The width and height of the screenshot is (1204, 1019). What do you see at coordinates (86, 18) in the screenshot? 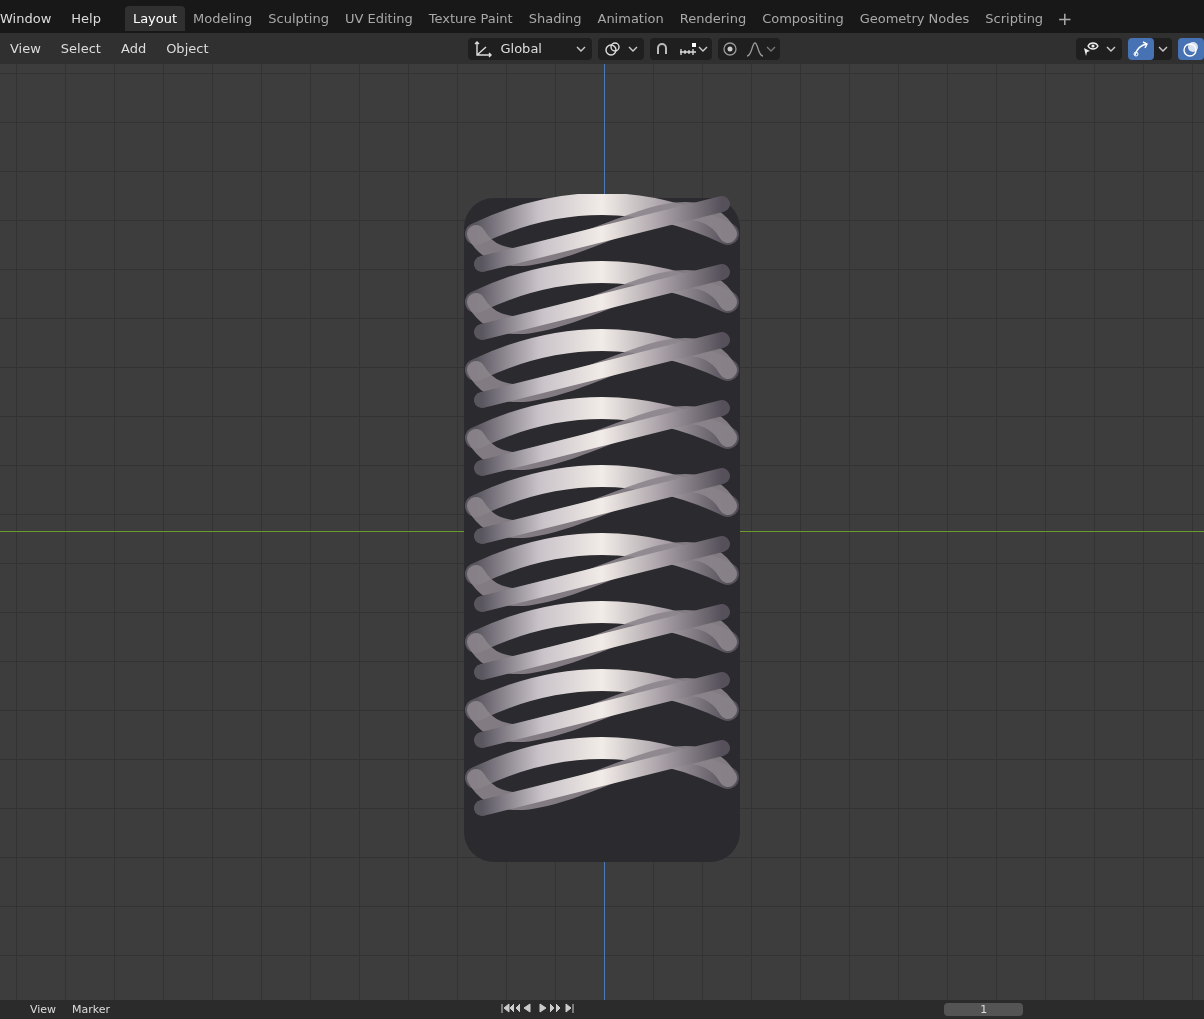
I see `menu-item: Help` at bounding box center [86, 18].